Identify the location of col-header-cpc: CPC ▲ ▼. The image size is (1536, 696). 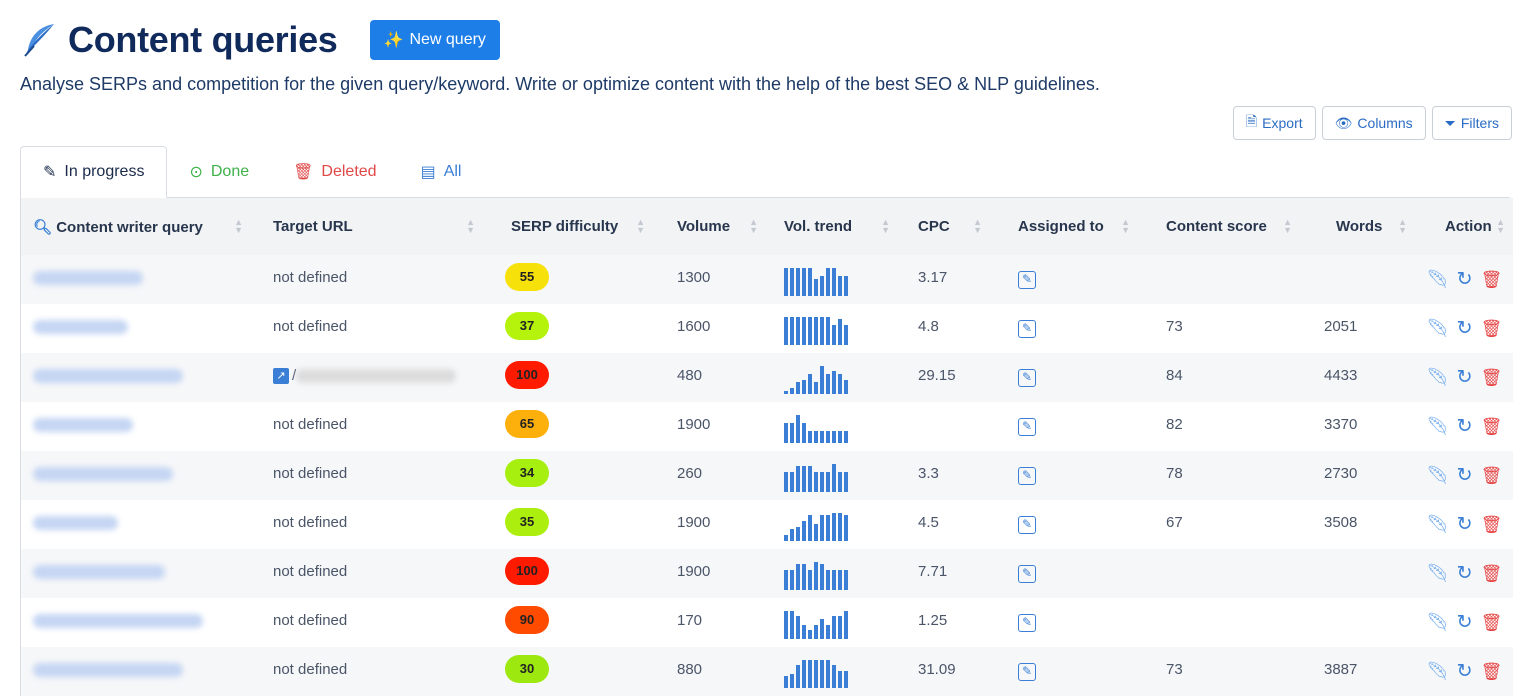
(944, 226).